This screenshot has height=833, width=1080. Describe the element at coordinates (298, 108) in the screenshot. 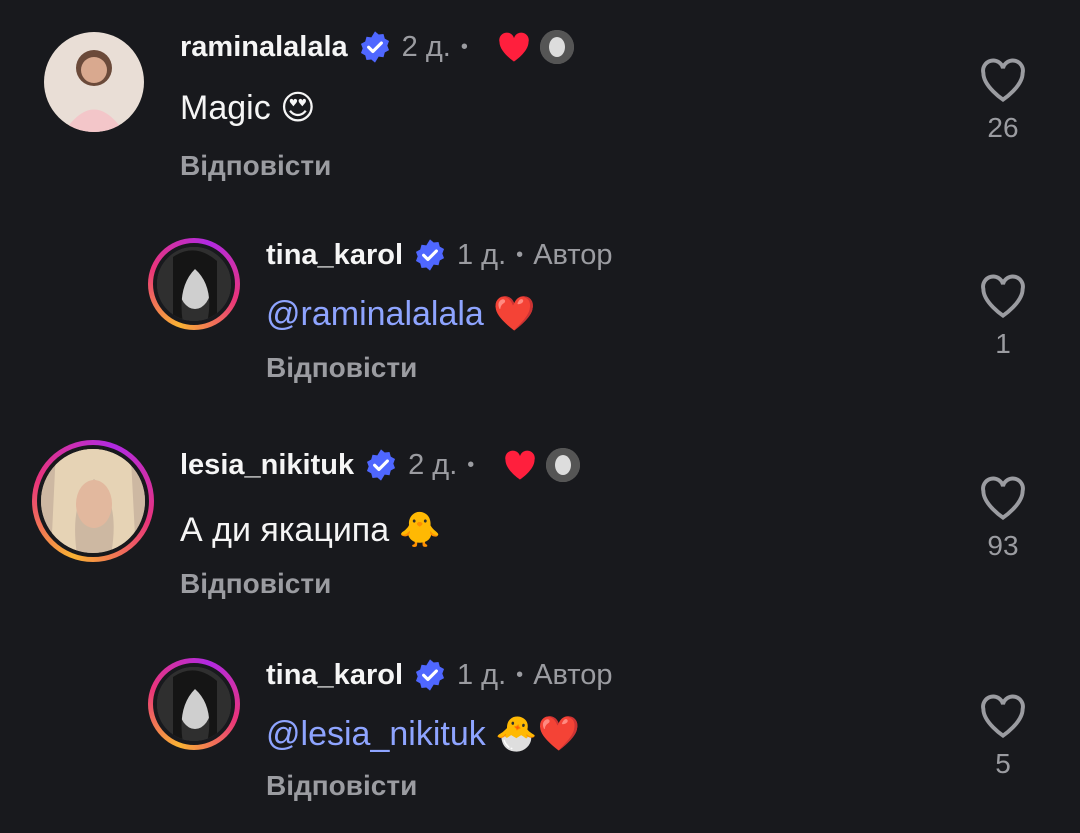

I see `comment-emoji: 😍` at that location.